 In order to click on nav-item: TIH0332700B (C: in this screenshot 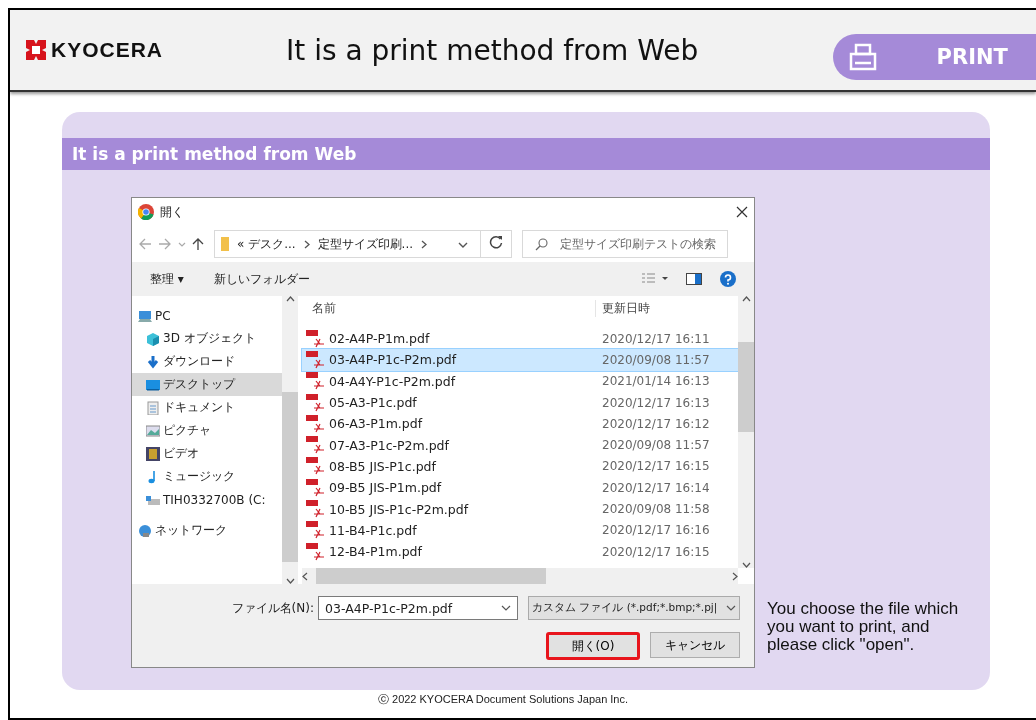, I will do `click(207, 499)`.